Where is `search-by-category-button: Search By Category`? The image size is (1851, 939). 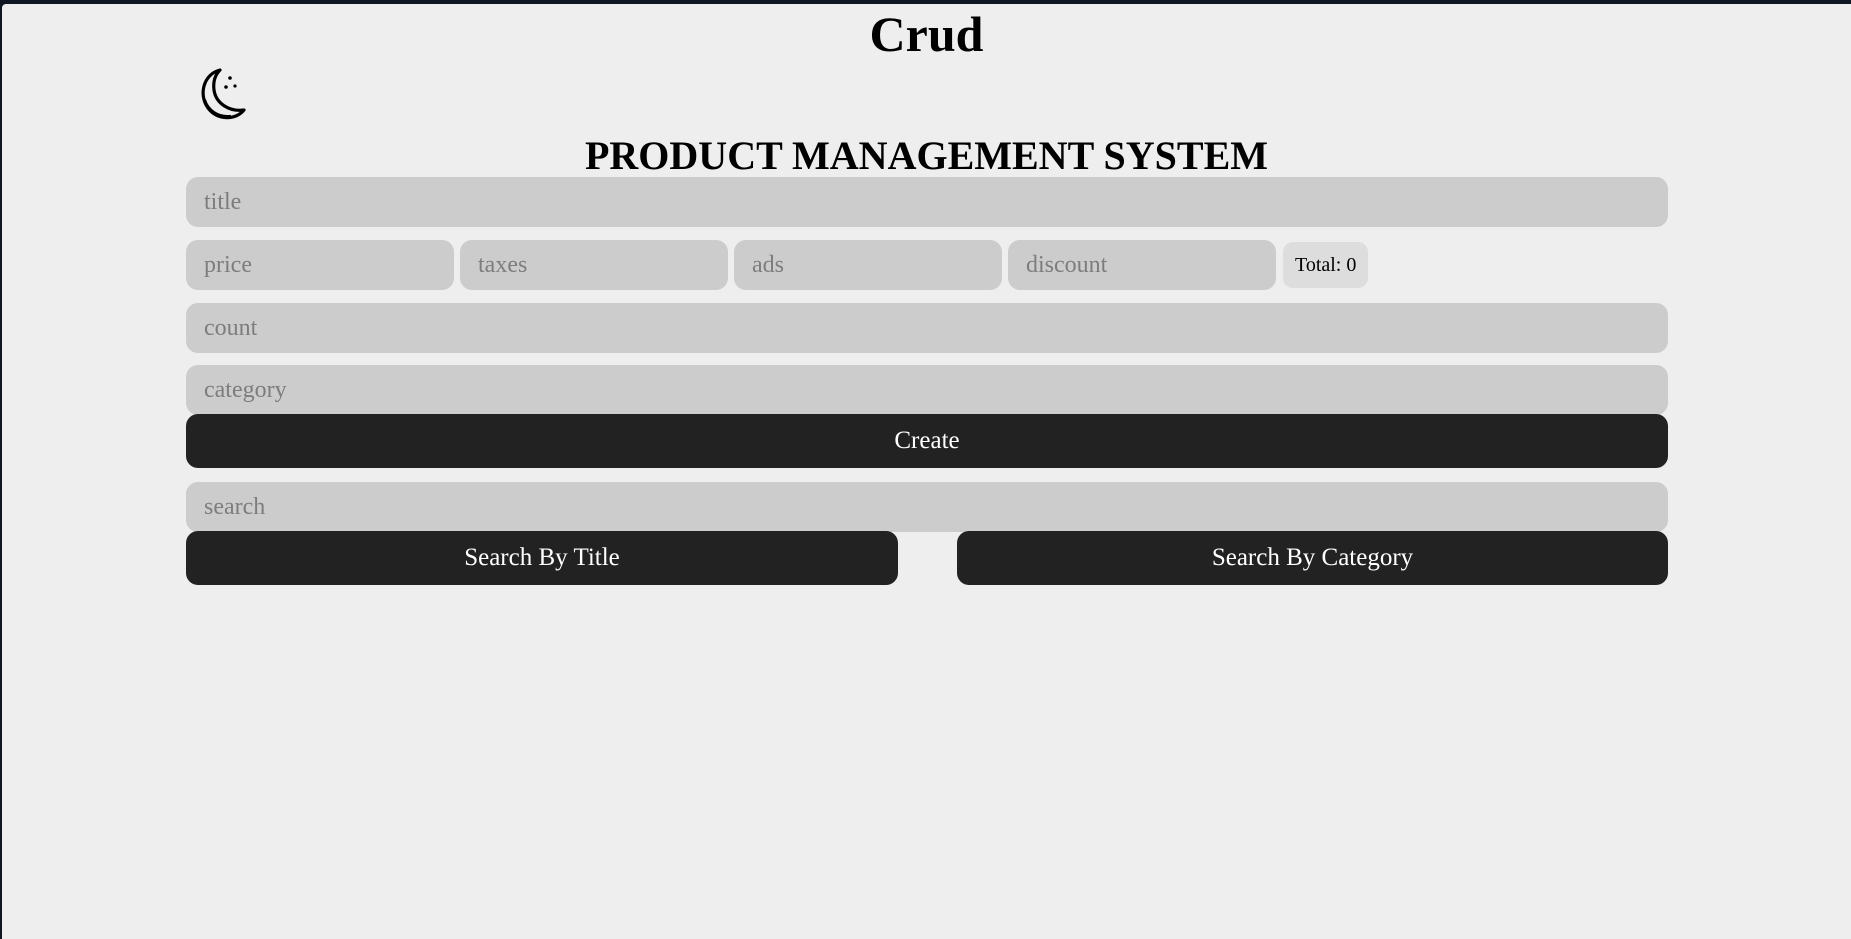 search-by-category-button: Search By Category is located at coordinates (1312, 558).